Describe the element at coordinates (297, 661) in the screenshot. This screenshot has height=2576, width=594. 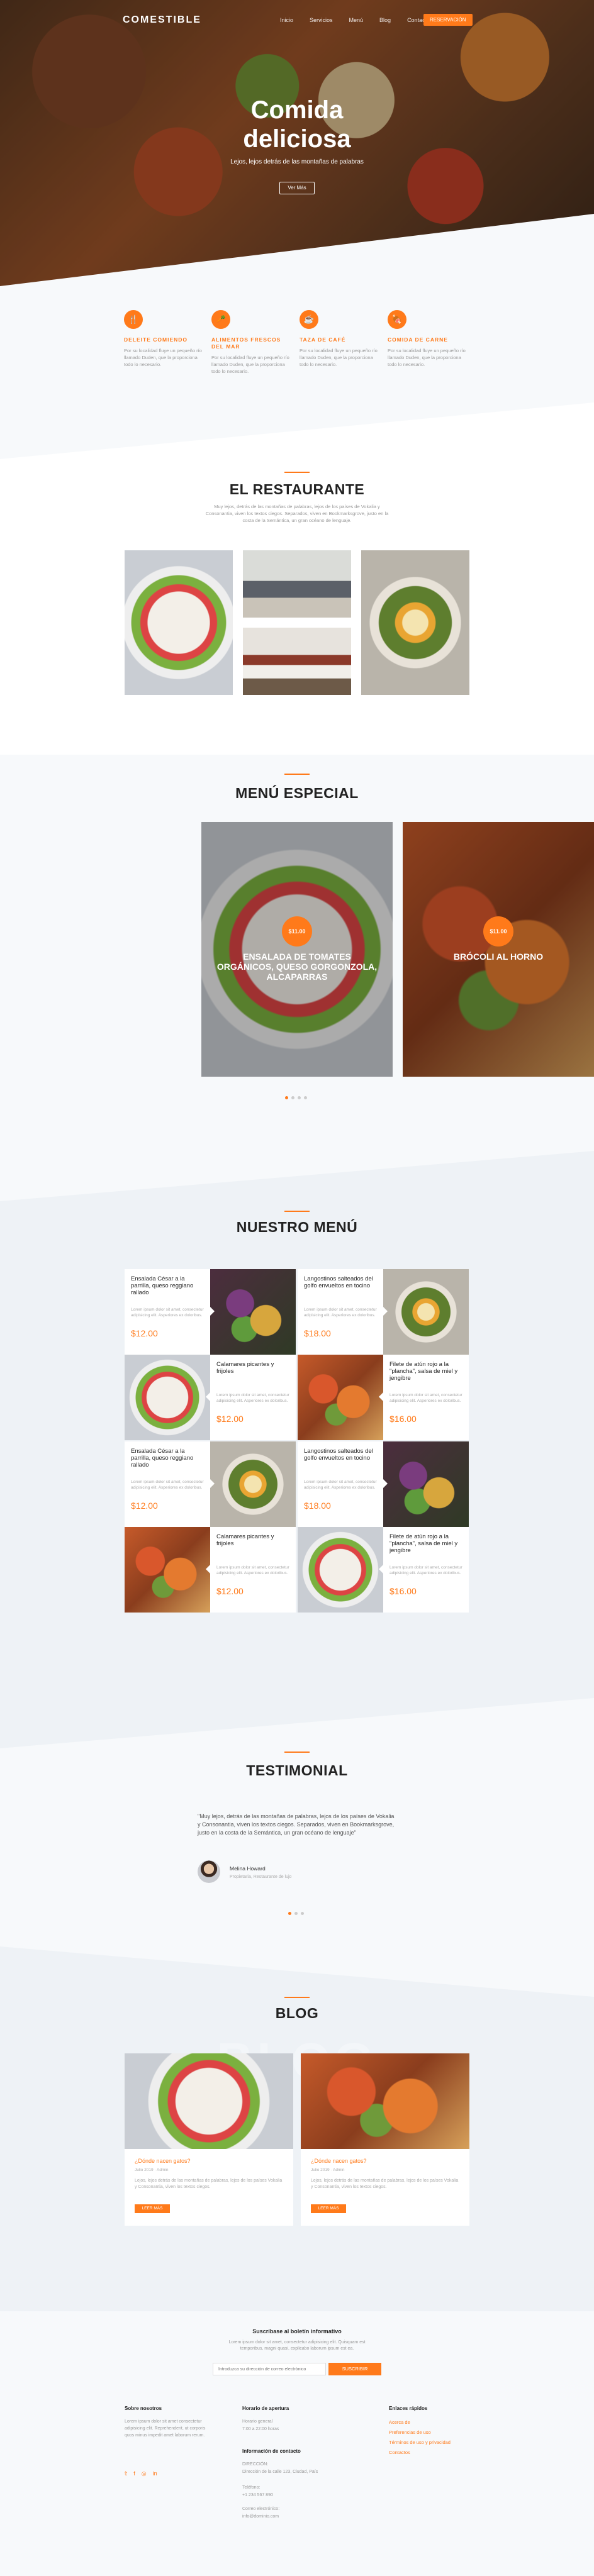
I see `restaurant-photo-tables` at that location.